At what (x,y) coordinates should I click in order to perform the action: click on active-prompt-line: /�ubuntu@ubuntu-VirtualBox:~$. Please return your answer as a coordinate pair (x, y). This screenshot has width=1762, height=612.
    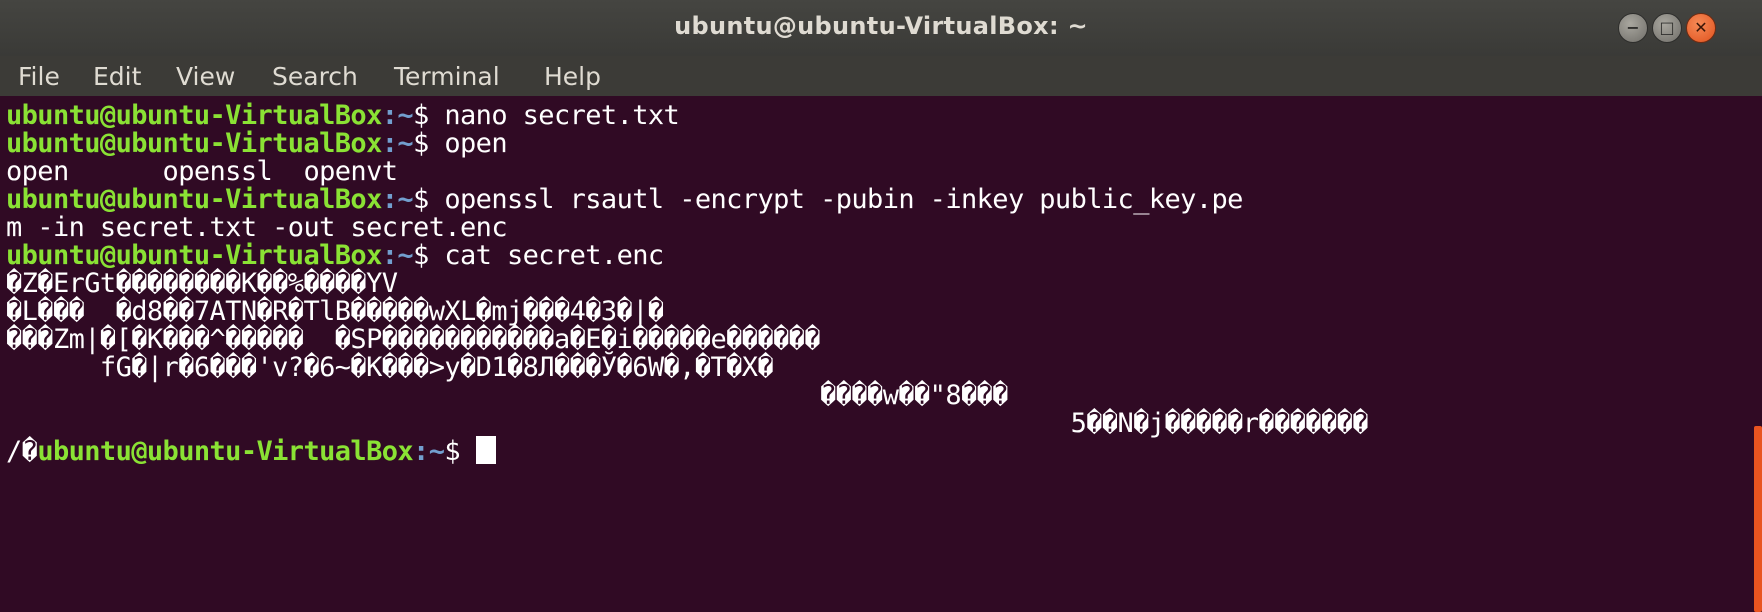
    Looking at the image, I should click on (251, 452).